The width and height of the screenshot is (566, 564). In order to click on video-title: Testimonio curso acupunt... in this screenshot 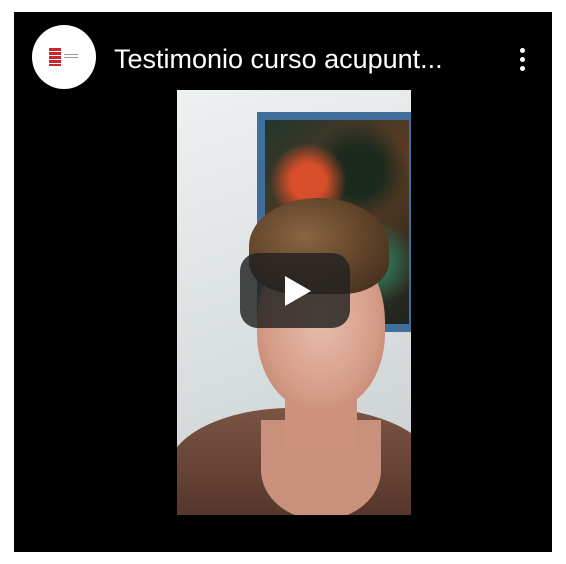, I will do `click(298, 59)`.